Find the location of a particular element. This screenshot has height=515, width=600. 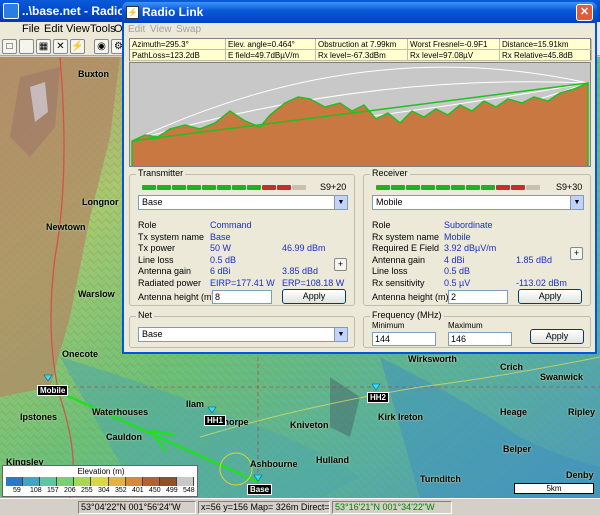

tx-row-secondary-value: ERP=108.18 W is located at coordinates (313, 282).